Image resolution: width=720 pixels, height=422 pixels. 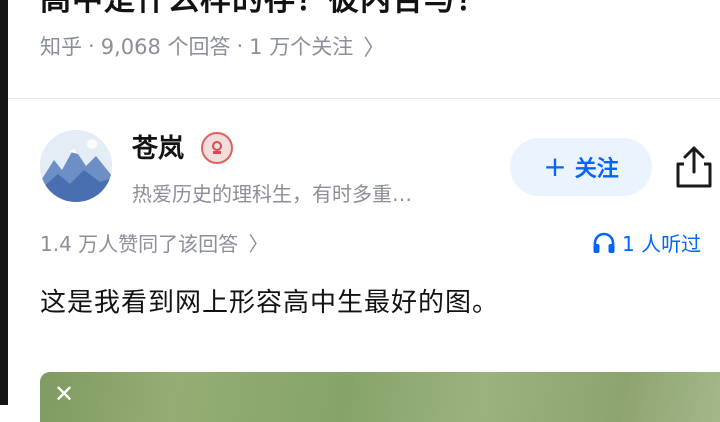 What do you see at coordinates (64, 394) in the screenshot?
I see `close-icon: ✕` at bounding box center [64, 394].